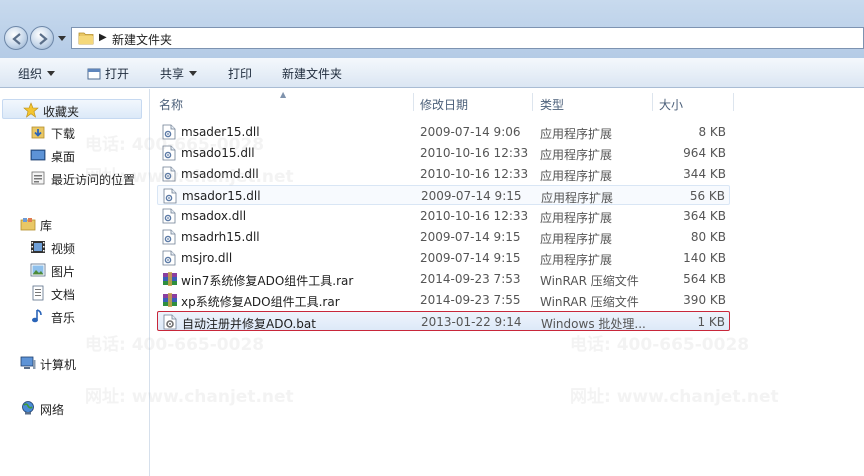 Image resolution: width=864 pixels, height=476 pixels. I want to click on open-label: 打开, so click(117, 74).